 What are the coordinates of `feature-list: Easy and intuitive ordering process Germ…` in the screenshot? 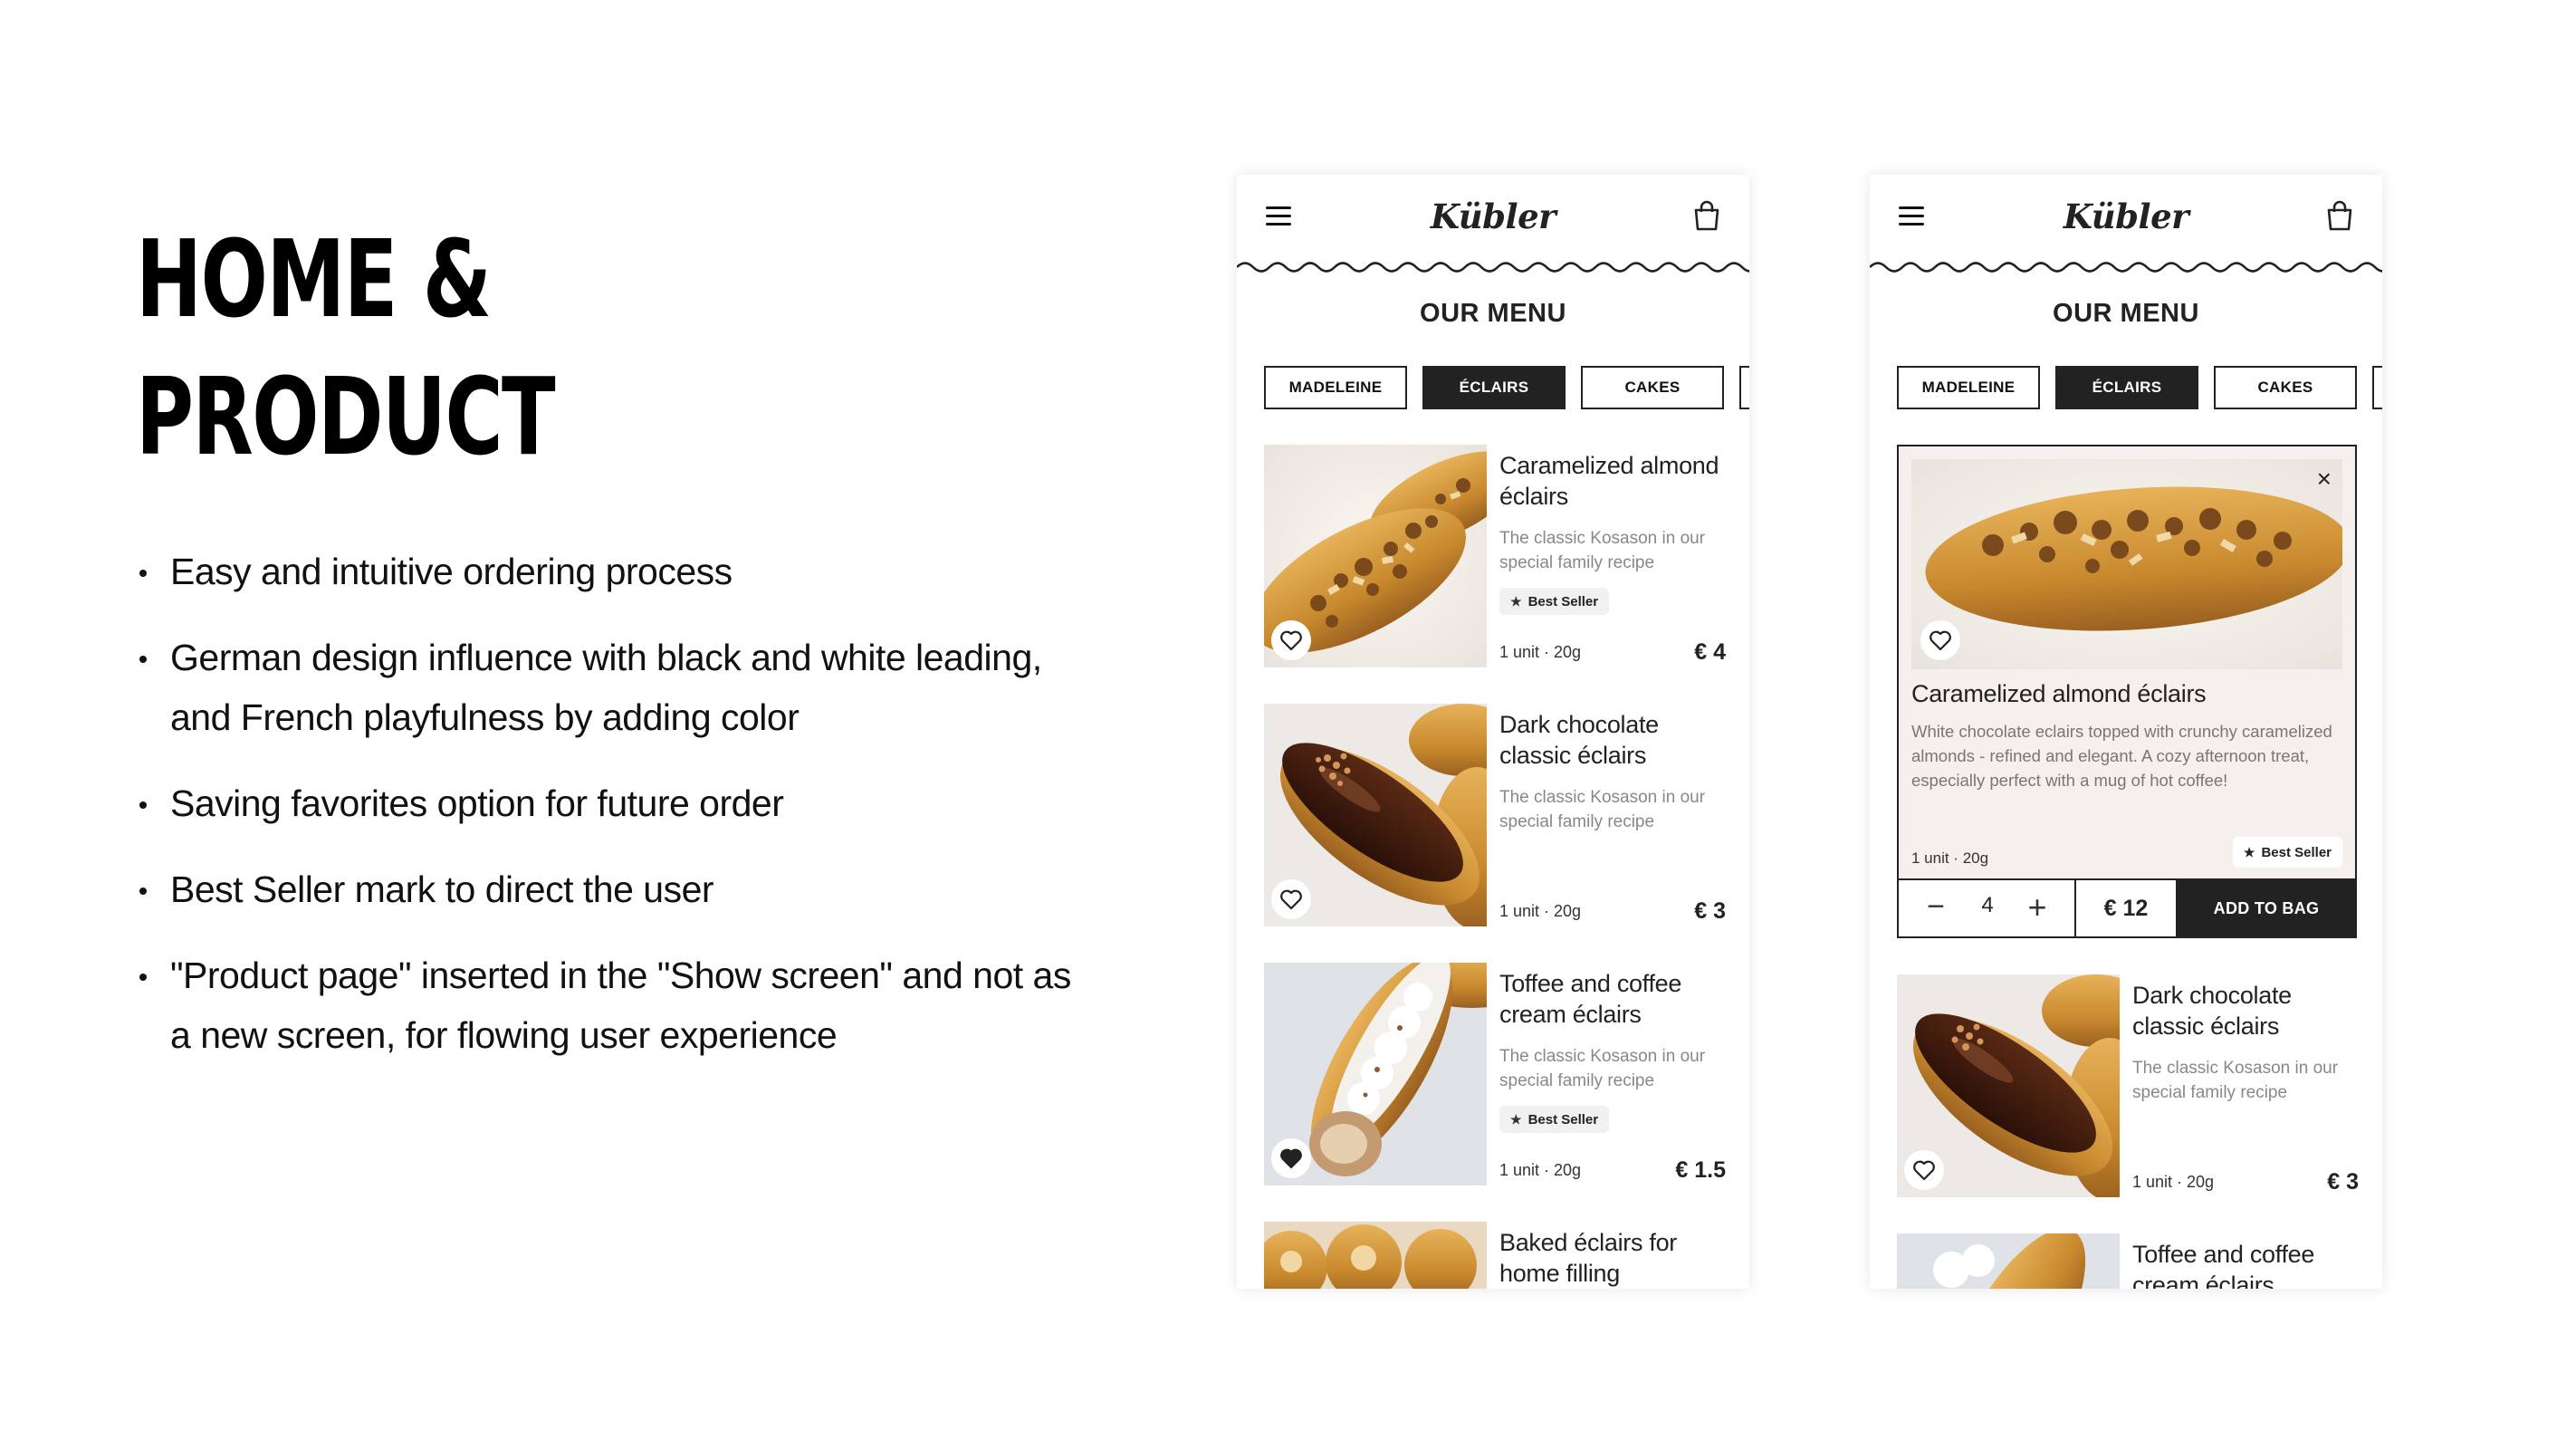 It's located at (611, 816).